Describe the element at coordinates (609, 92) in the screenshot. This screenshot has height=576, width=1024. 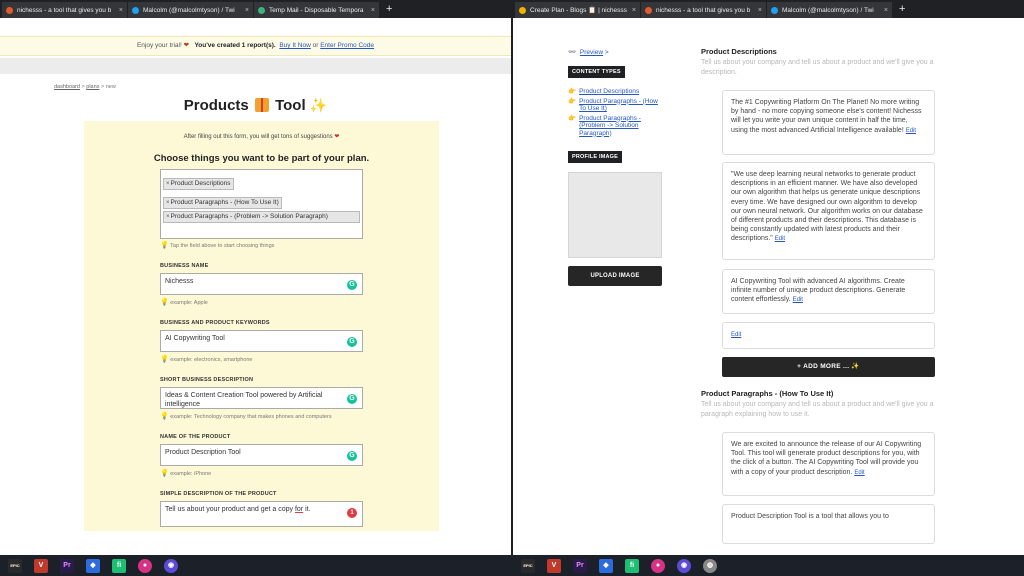
I see `content-type-link: Product Descriptions` at that location.